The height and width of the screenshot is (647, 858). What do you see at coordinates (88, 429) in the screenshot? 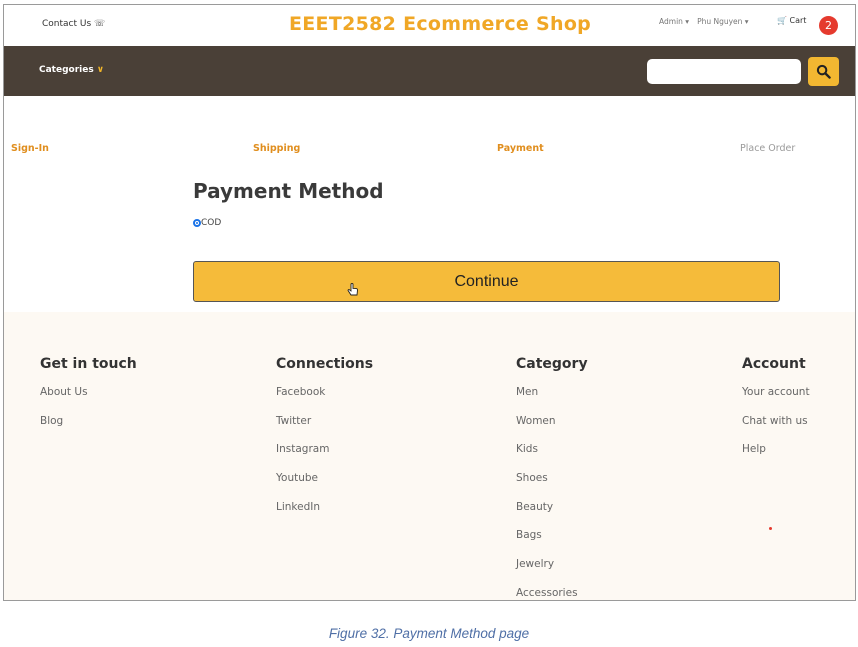
I see `footer-link-blog: Blog` at bounding box center [88, 429].